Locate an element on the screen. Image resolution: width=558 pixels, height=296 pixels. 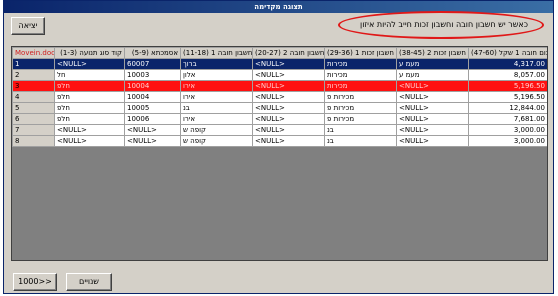
table-cell: ברוך is located at coordinates (216, 64).